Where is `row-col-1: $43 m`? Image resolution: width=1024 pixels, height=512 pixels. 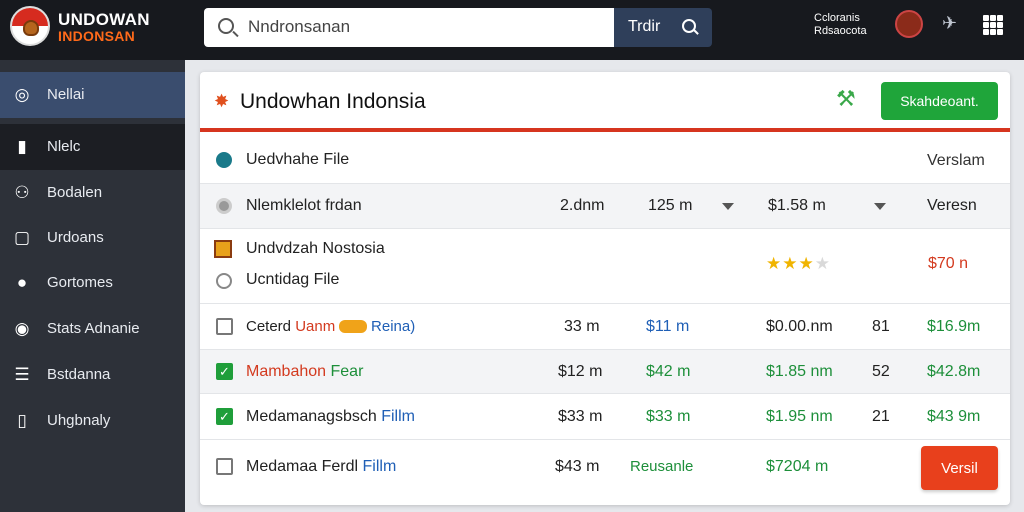 row-col-1: $43 m is located at coordinates (577, 466).